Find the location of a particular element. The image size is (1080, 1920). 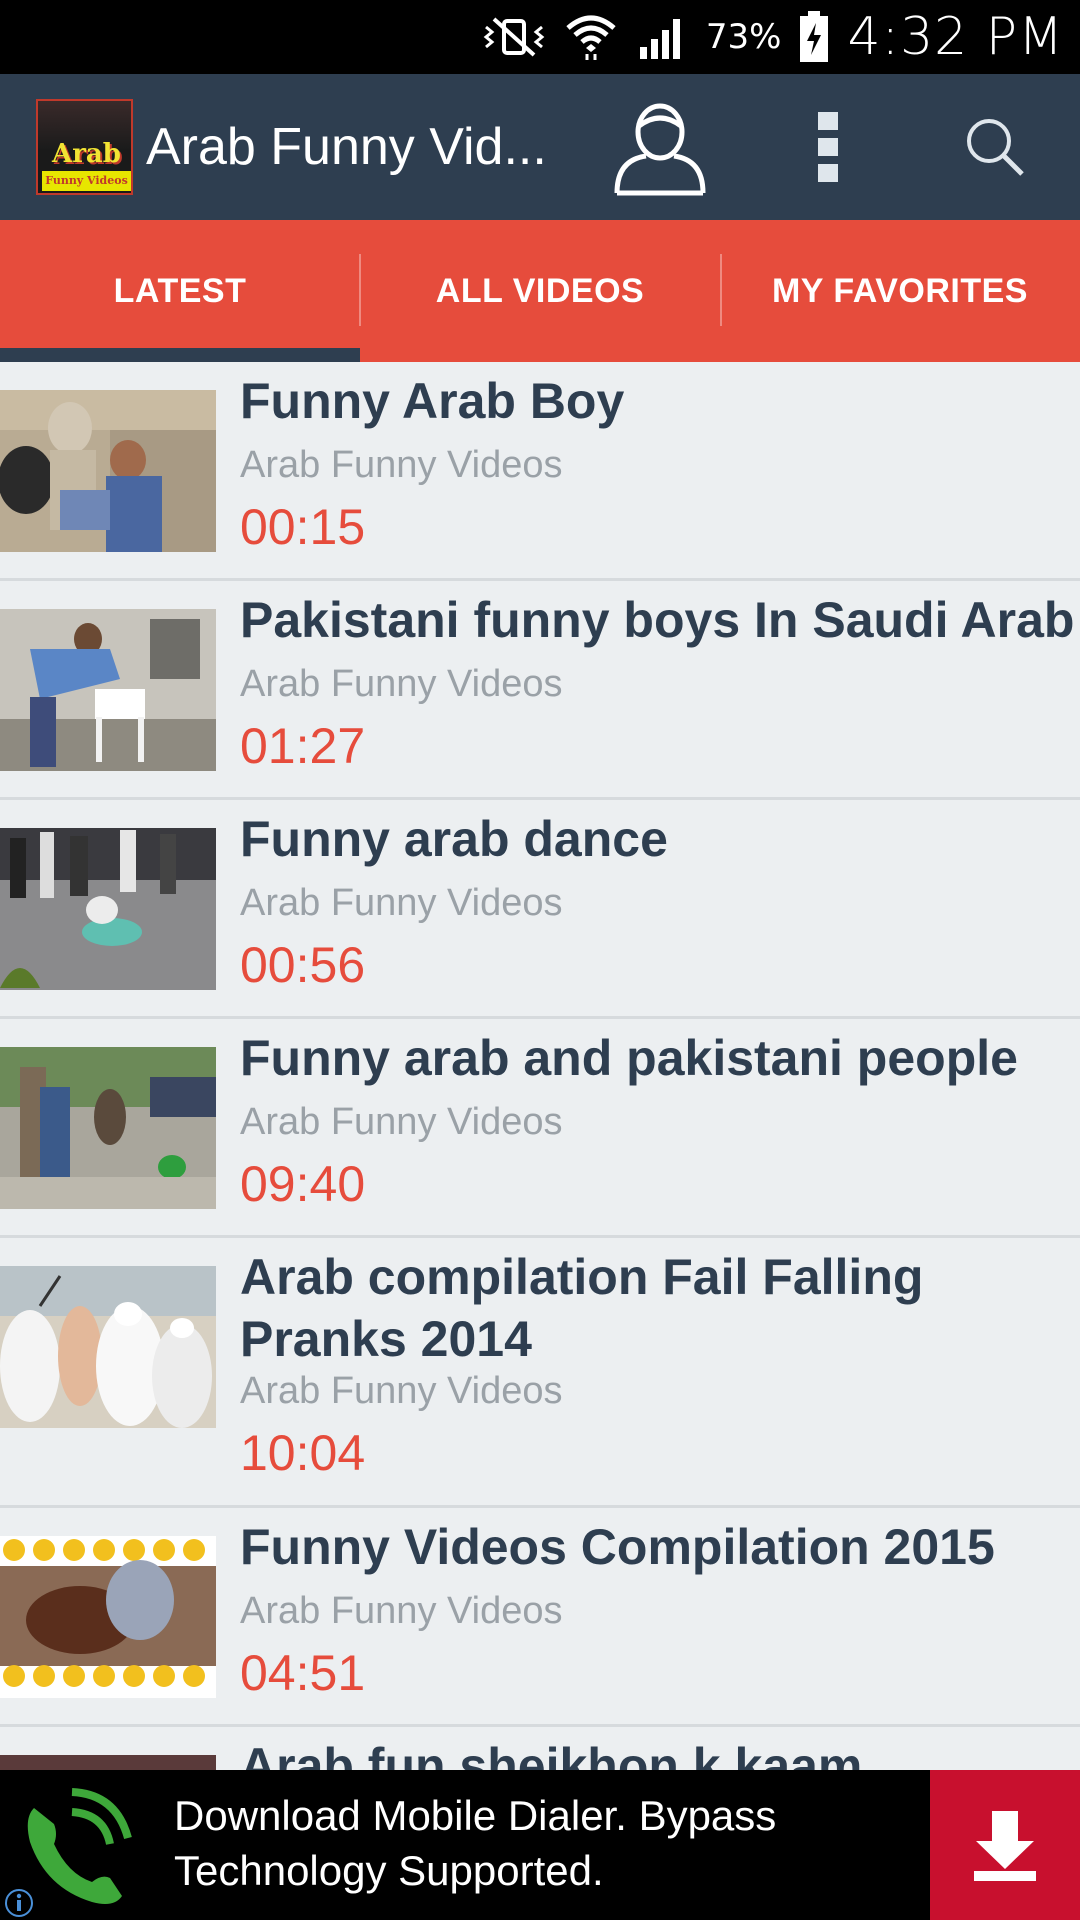

video-title: Pakistani funny boys In Saudi Arab is located at coordinates (657, 620).